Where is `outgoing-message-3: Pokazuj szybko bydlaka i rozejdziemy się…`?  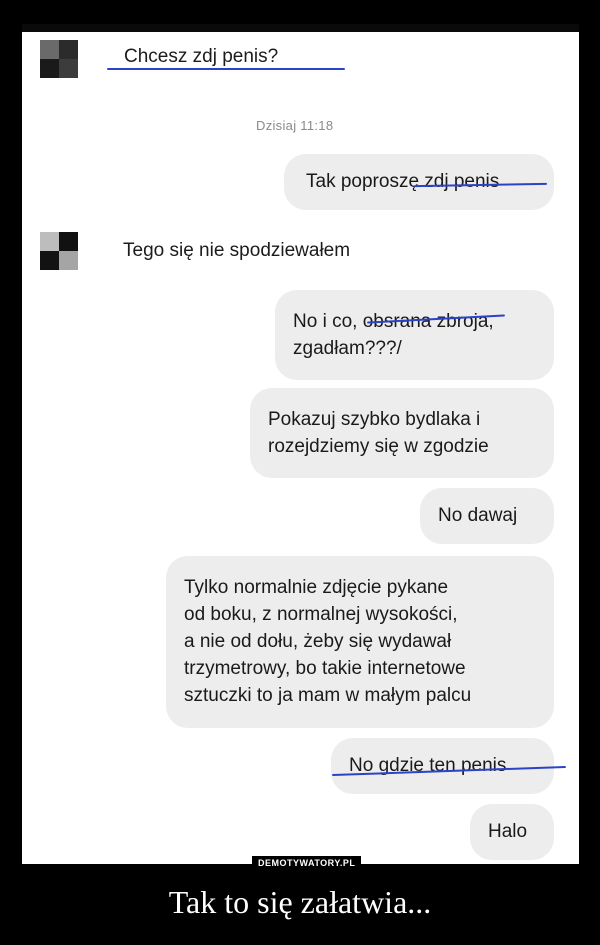
outgoing-message-3: Pokazuj szybko bydlaka i rozejdziemy się… is located at coordinates (402, 433).